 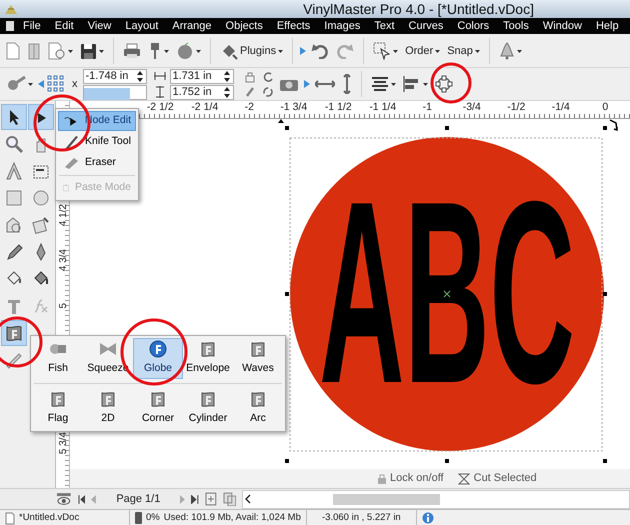 I want to click on node-circle-button, so click(x=443, y=84).